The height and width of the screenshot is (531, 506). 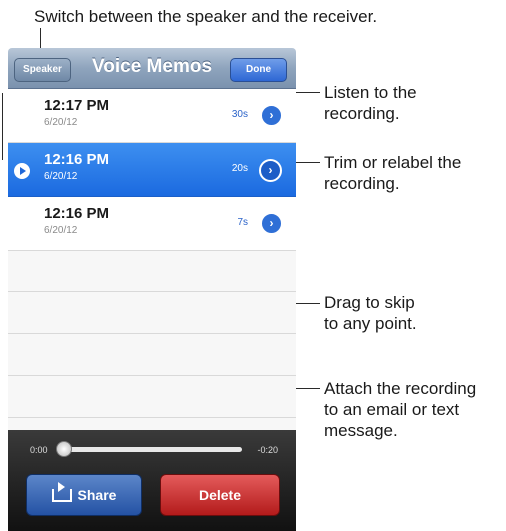 I want to click on recording-row: 12:17 PM 6/20/12 30s ›, so click(x=152, y=116).